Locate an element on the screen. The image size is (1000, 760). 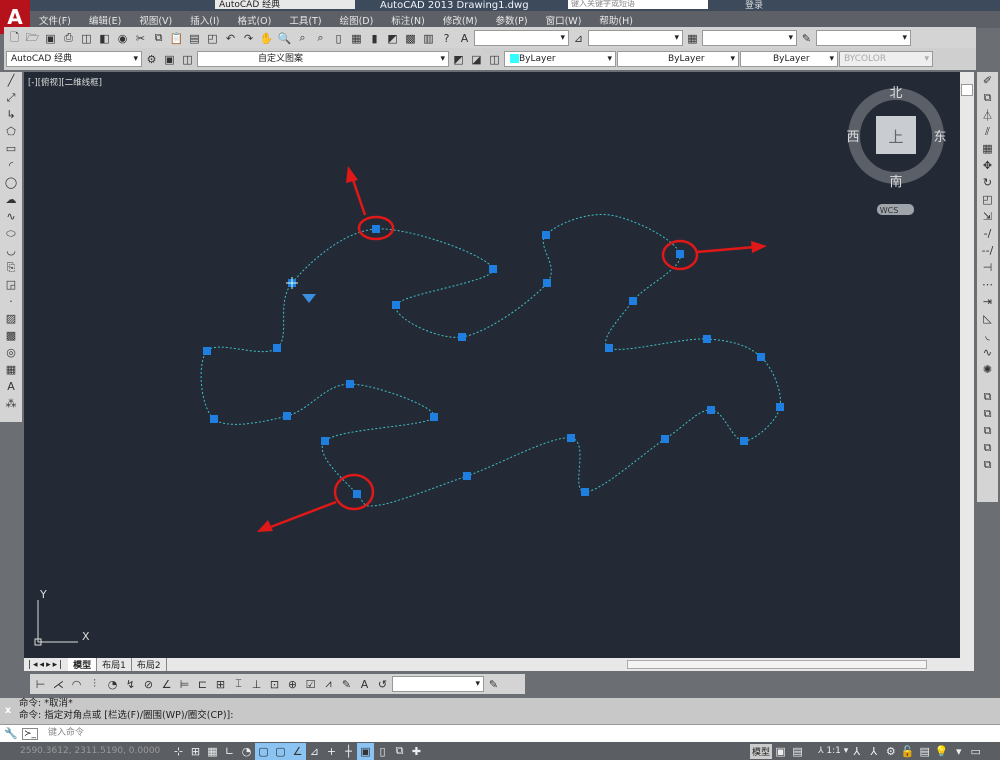
array-icon: ▦ is located at coordinates (987, 148).